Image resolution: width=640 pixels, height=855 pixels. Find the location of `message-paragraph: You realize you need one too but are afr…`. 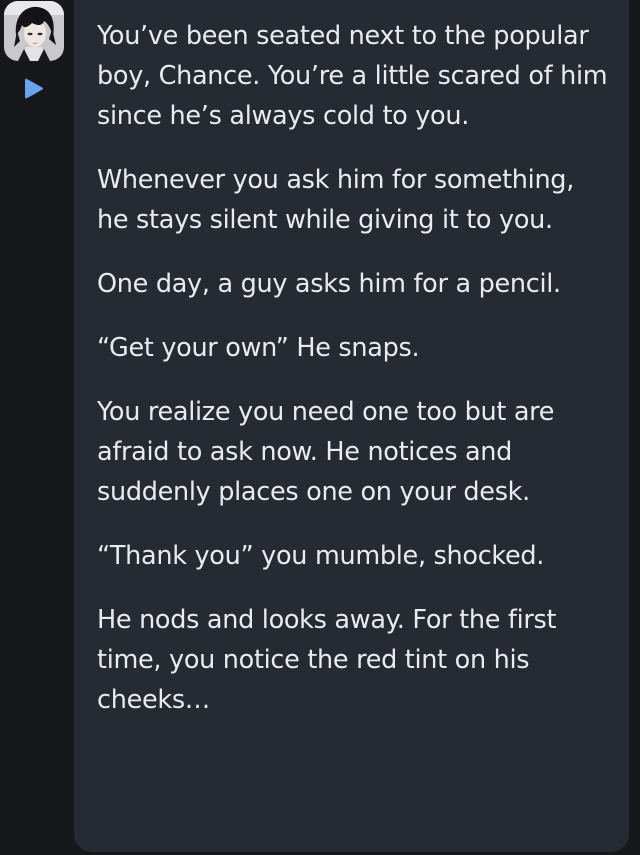

message-paragraph: You realize you need one too but are afr… is located at coordinates (326, 452).